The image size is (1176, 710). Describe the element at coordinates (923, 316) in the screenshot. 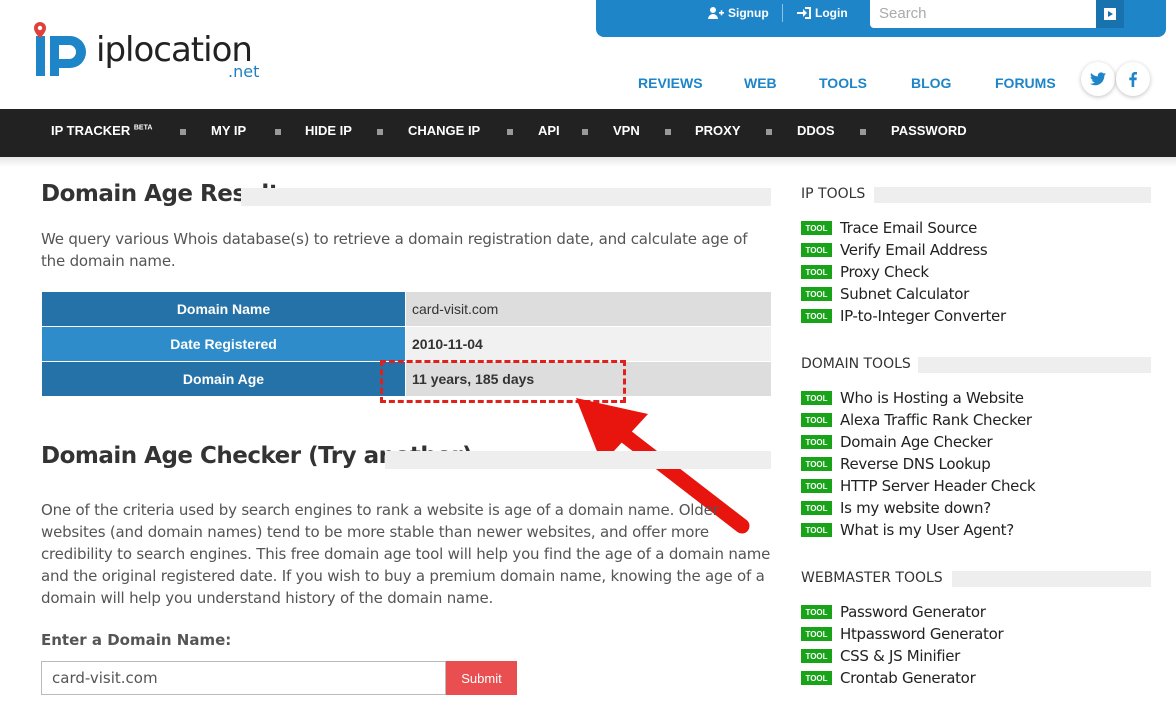

I see `tool-link: IP-to-Integer Converter` at that location.